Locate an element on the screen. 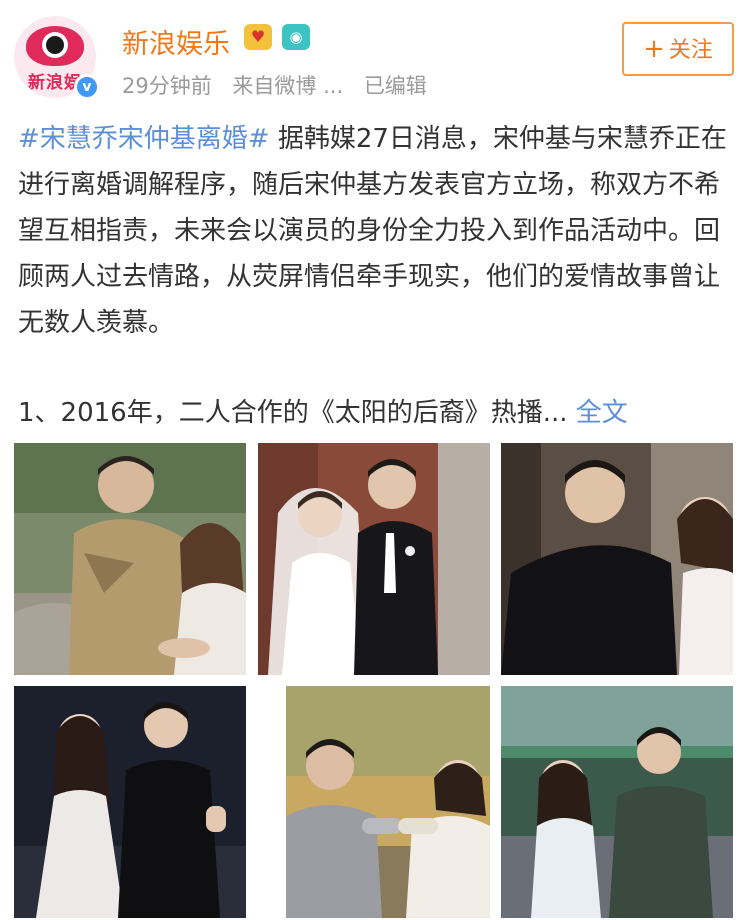 The image size is (751, 920). heart-badge-icon: ♥ is located at coordinates (258, 37).